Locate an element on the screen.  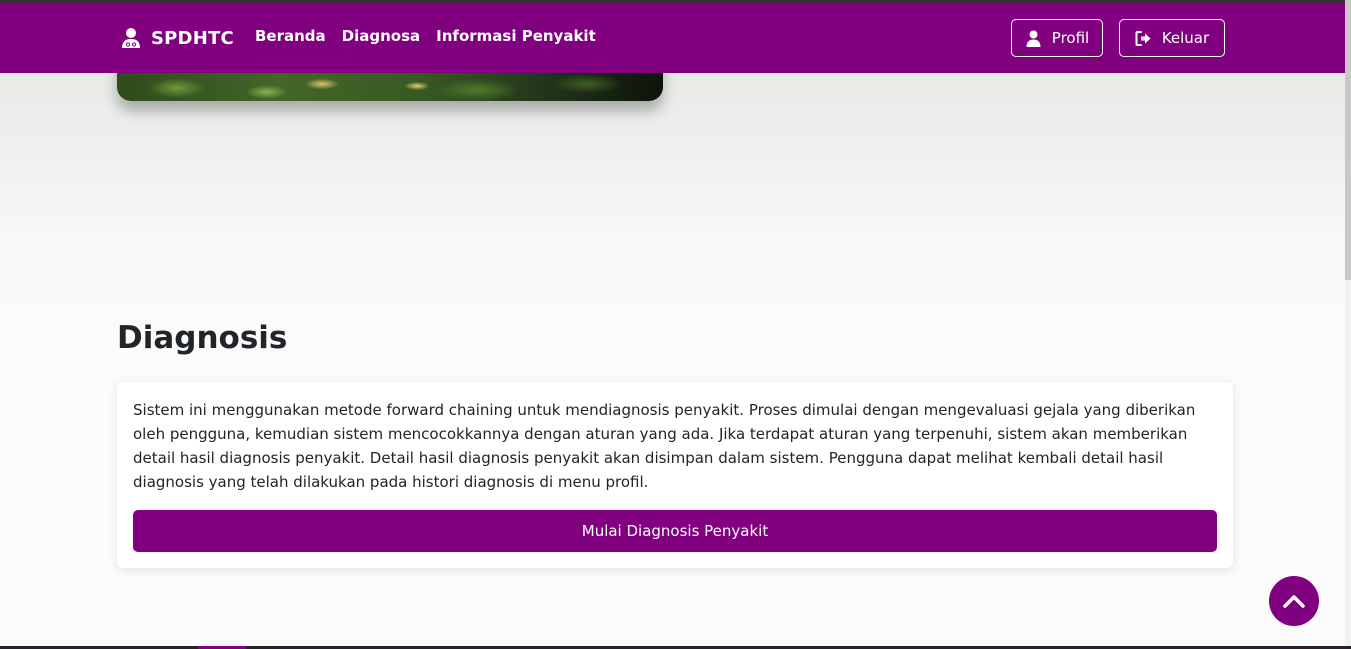
nav-links: Beranda Diagnosa Informasi Penyakit is located at coordinates (425, 36).